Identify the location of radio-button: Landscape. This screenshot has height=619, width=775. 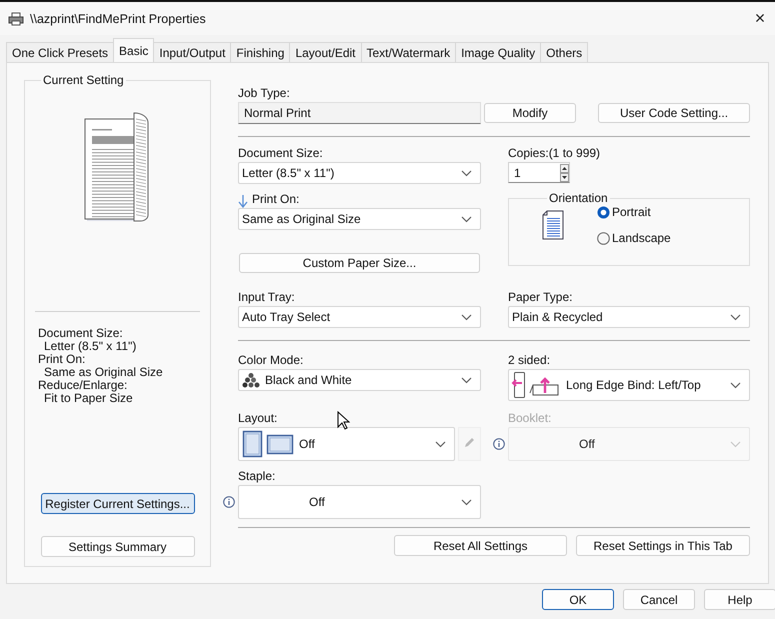
(634, 238).